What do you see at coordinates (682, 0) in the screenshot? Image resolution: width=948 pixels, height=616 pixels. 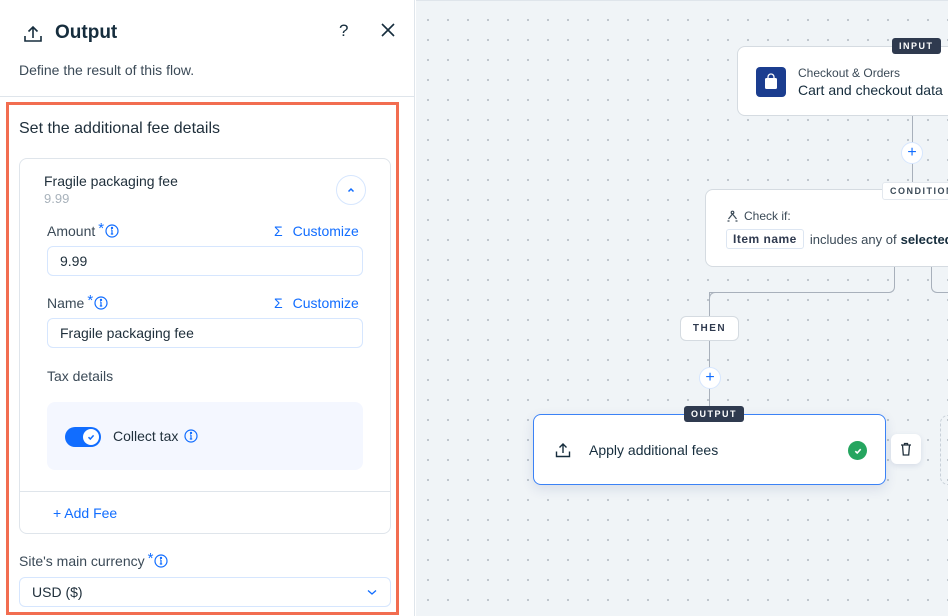 I see `canvas-border` at bounding box center [682, 0].